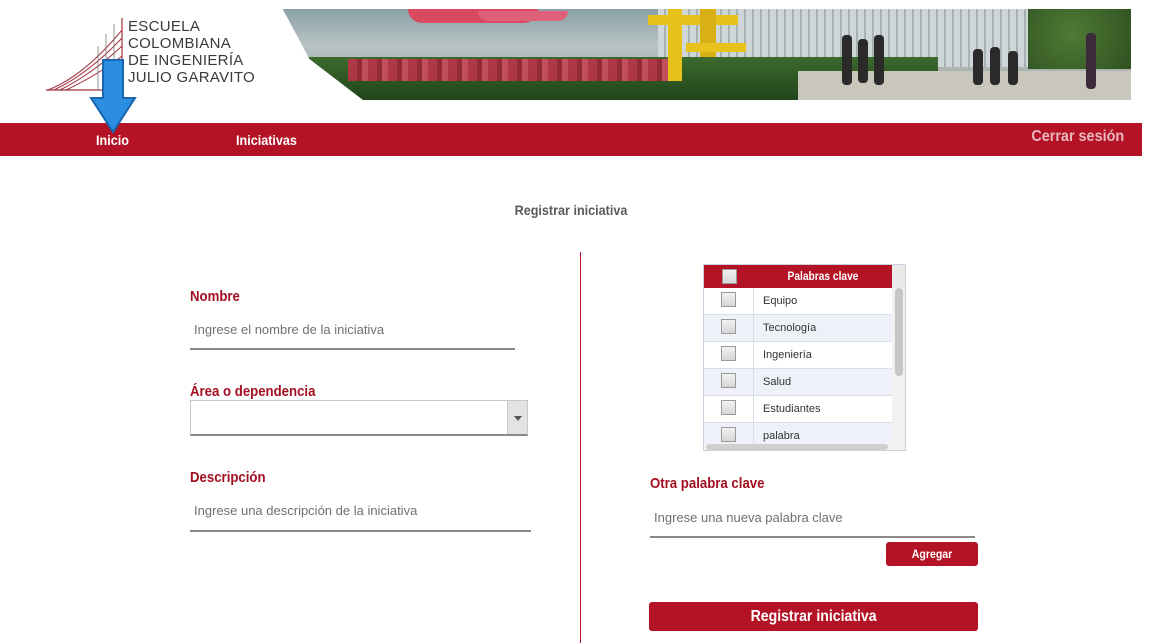 This screenshot has height=643, width=1152. What do you see at coordinates (186, 60) in the screenshot?
I see `logo-line: DE INGENIERÍA` at bounding box center [186, 60].